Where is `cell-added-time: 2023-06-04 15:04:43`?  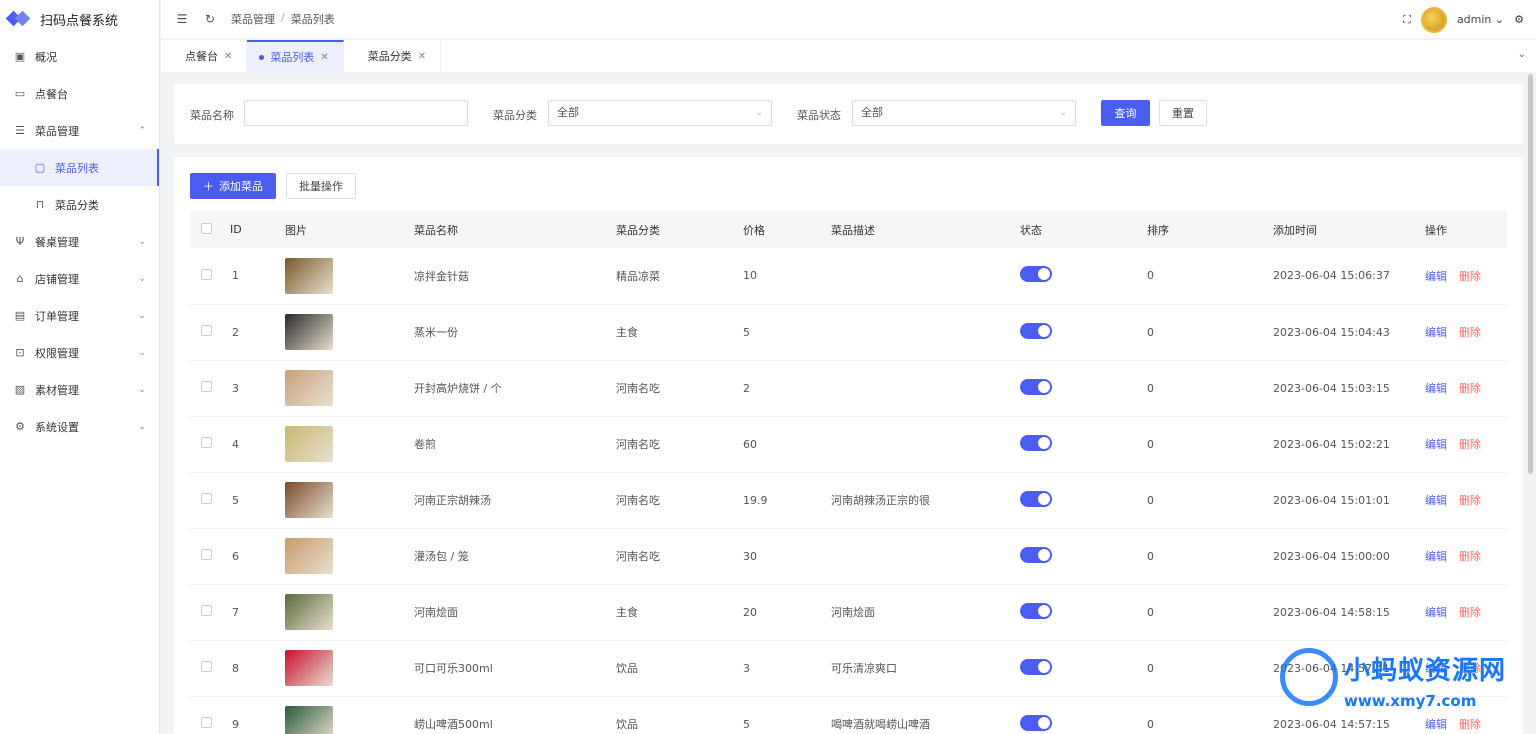 cell-added-time: 2023-06-04 15:04:43 is located at coordinates (1331, 332).